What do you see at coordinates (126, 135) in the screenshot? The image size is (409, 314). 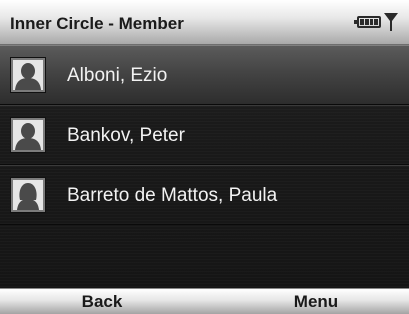 I see `contact-name: Bankov, Peter` at bounding box center [126, 135].